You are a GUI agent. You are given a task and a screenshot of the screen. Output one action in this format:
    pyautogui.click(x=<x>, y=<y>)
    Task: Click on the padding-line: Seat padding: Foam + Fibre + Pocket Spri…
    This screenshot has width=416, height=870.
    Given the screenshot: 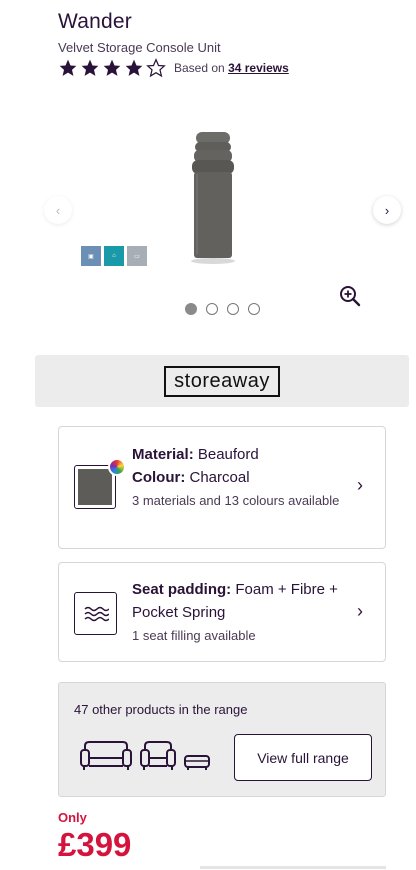 What is the action you would take?
    pyautogui.click(x=237, y=601)
    